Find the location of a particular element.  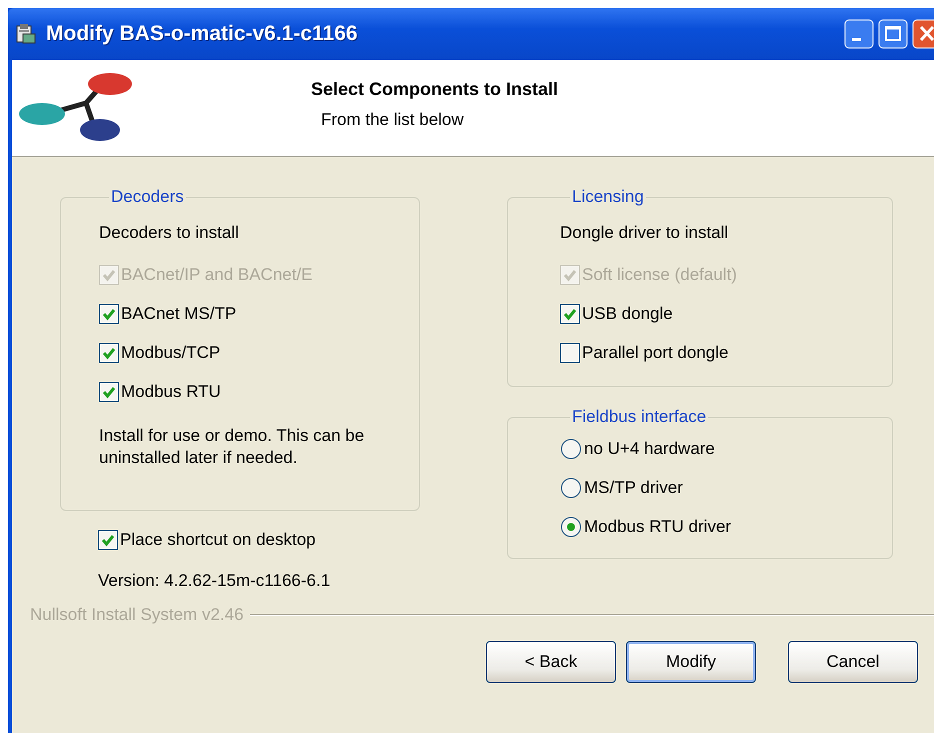

branding-text: Nullsoft Install System v2.46 is located at coordinates (137, 615).